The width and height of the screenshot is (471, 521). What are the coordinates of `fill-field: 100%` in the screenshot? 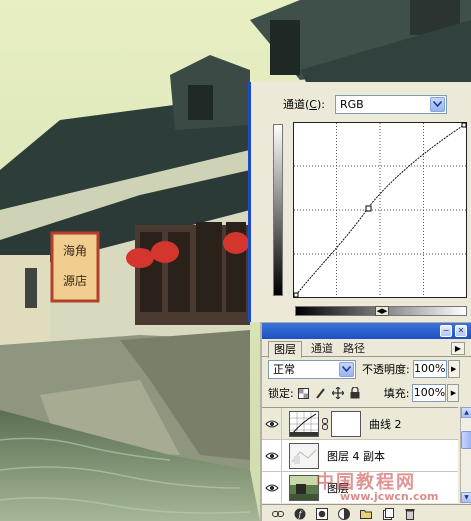 It's located at (429, 393).